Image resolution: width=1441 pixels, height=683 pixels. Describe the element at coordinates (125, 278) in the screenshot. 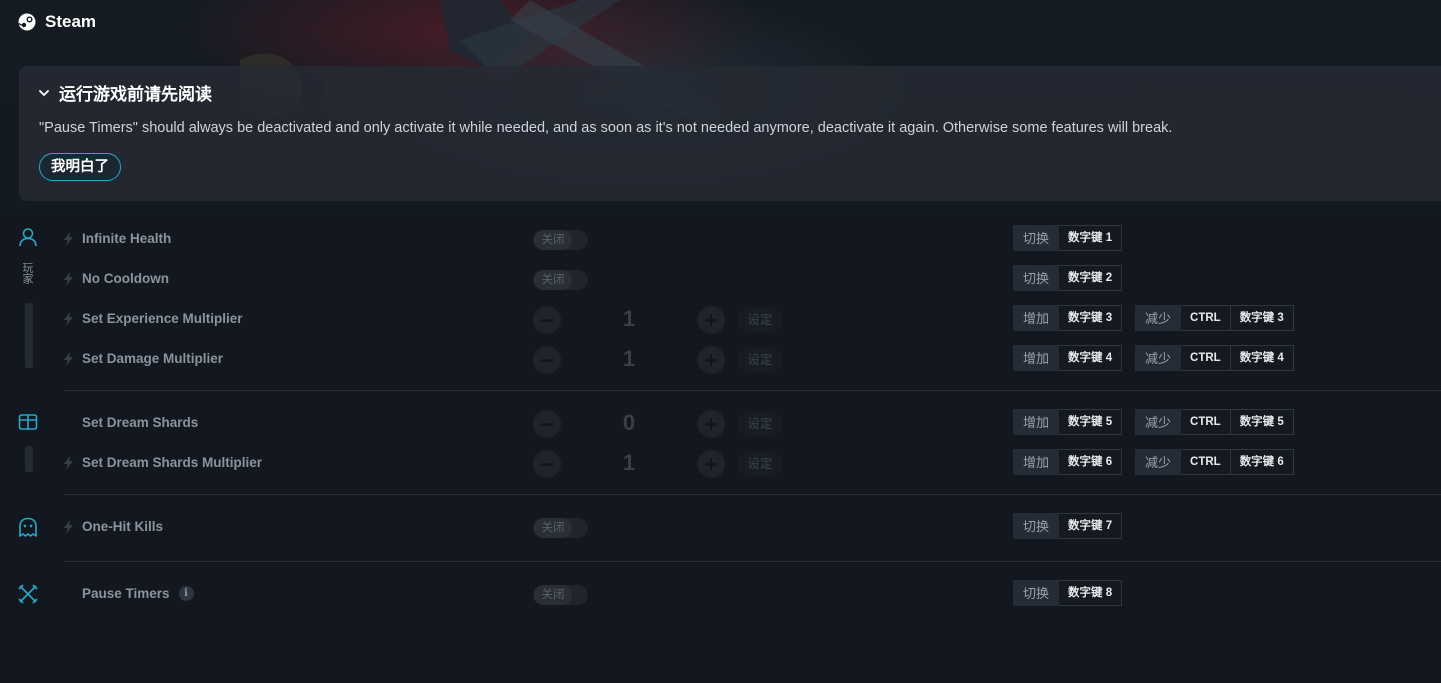

I see `cheat-label: No Cooldown` at that location.